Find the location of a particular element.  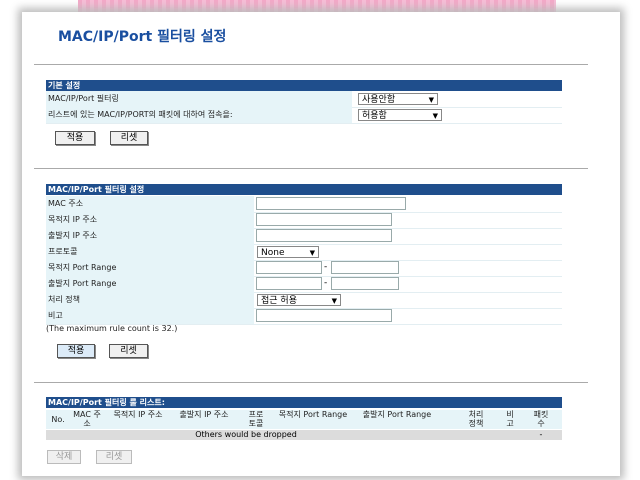

max-rule-note: (The maximum rule count is 32.) is located at coordinates (112, 328).